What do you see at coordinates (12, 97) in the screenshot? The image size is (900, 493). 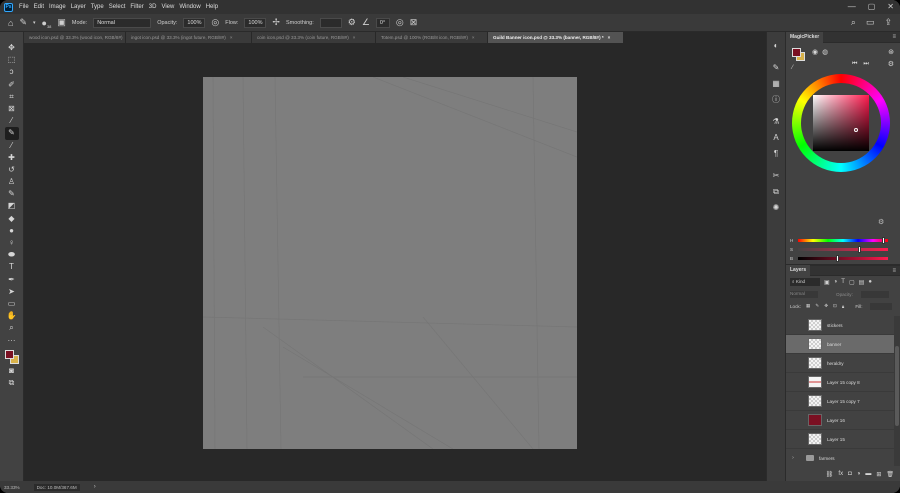 I see `crop-tool-icon: ⌗` at bounding box center [12, 97].